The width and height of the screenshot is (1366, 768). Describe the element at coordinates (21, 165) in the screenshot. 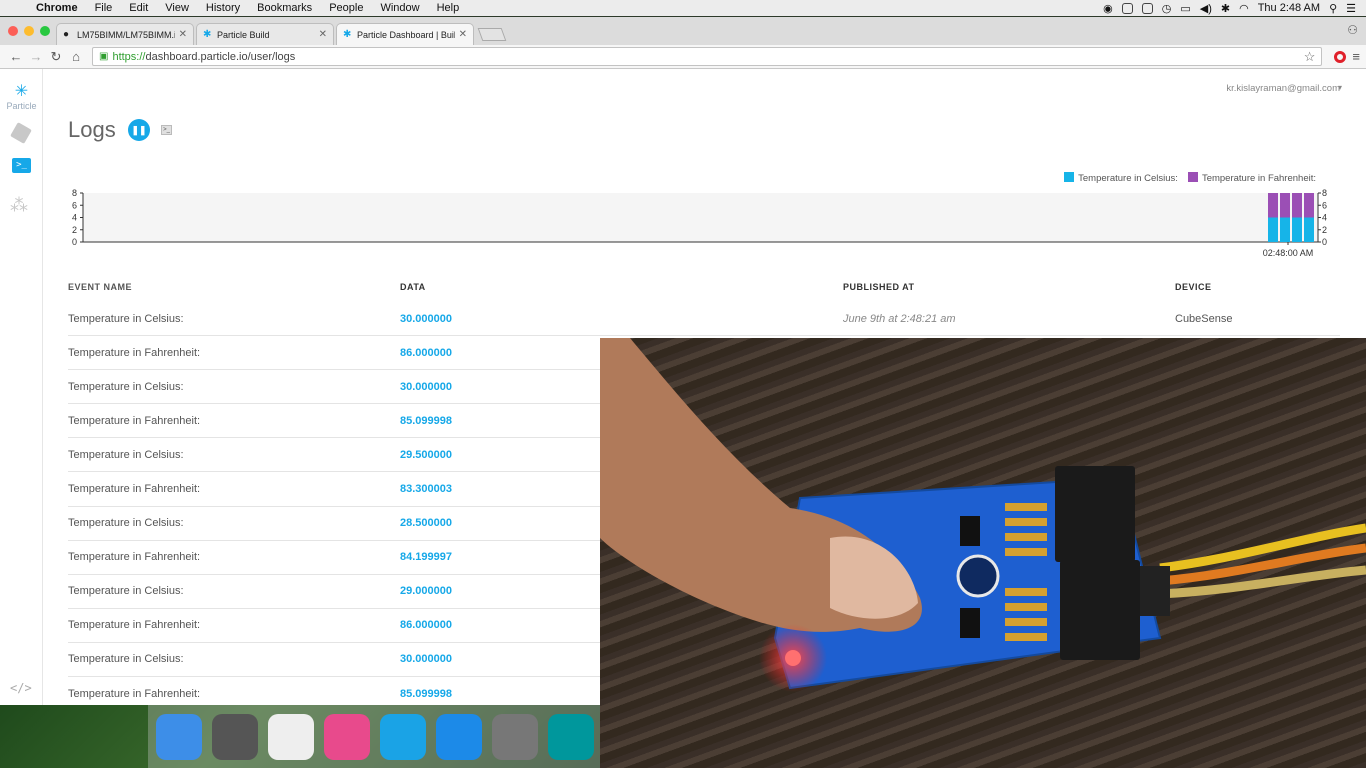

I see `console-icon: >_` at that location.